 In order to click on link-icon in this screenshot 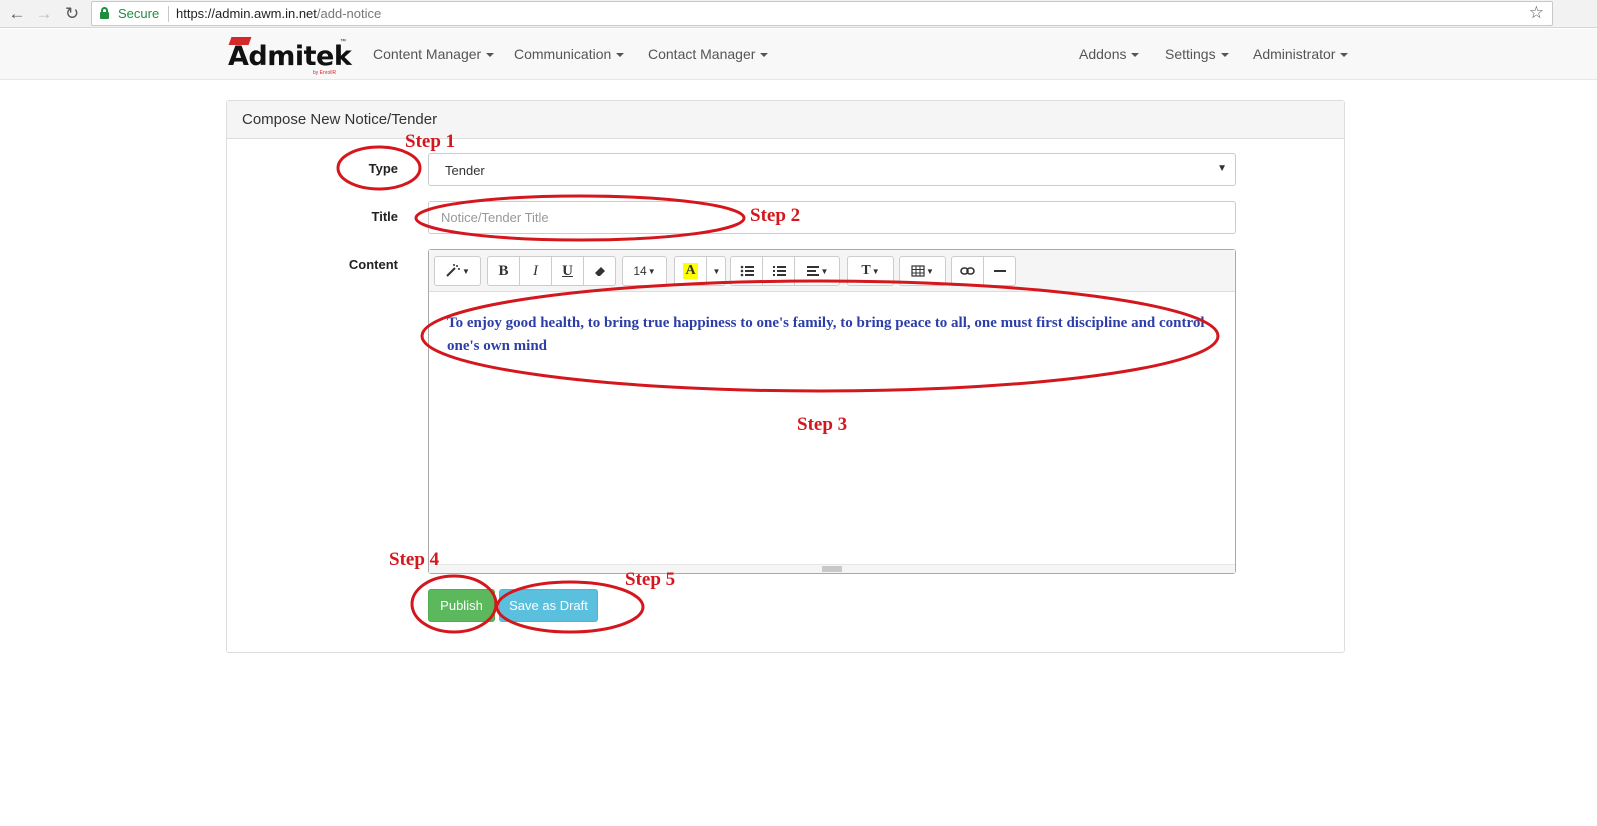, I will do `click(967, 271)`.